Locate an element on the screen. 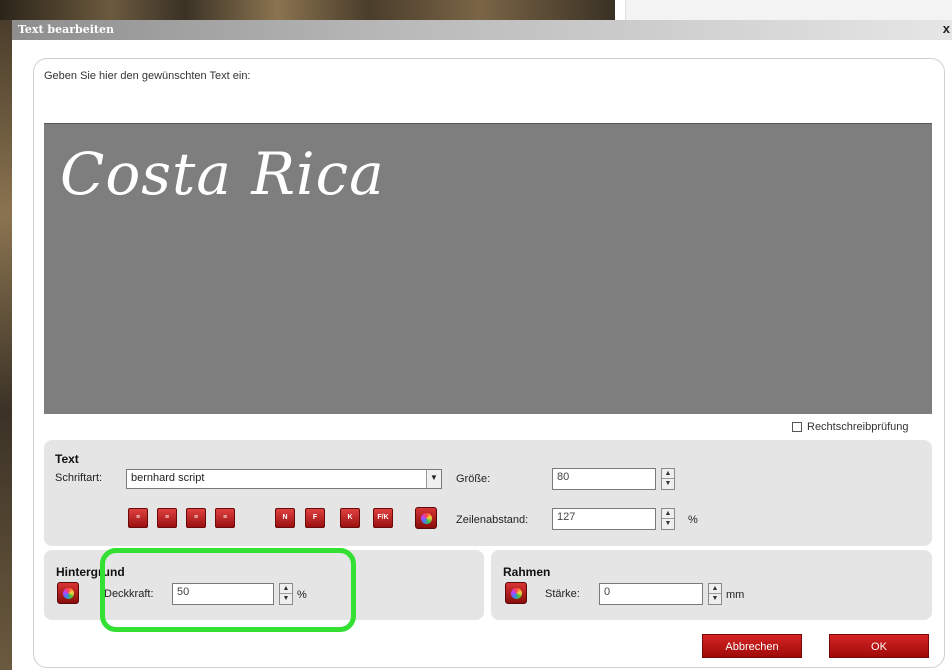  align-right-button: ≡ is located at coordinates (196, 518).